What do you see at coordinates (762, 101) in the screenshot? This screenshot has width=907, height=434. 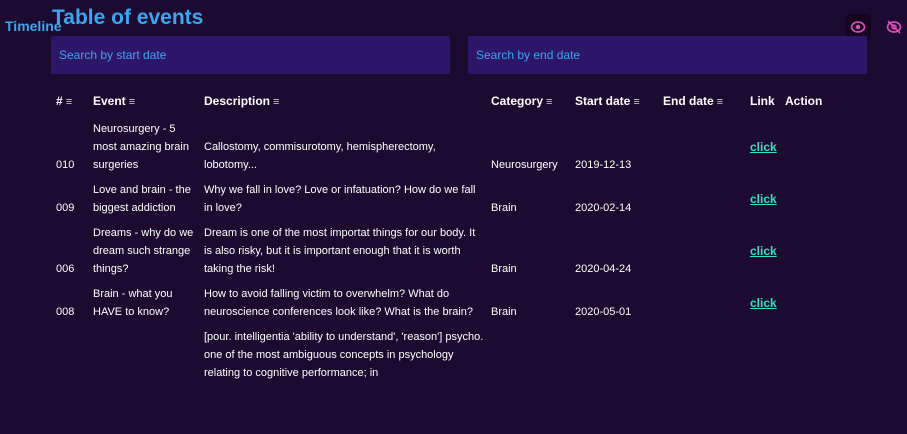 I see `column-header-link: Link` at bounding box center [762, 101].